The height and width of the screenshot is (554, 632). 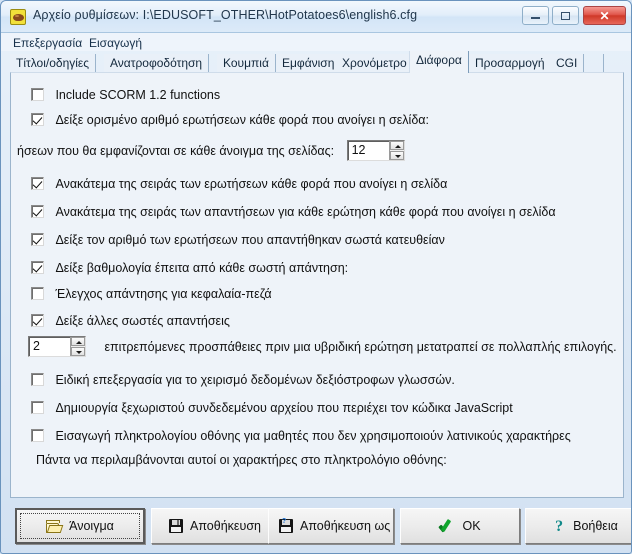 I want to click on checkbox-shuffle-questions, so click(x=37, y=183).